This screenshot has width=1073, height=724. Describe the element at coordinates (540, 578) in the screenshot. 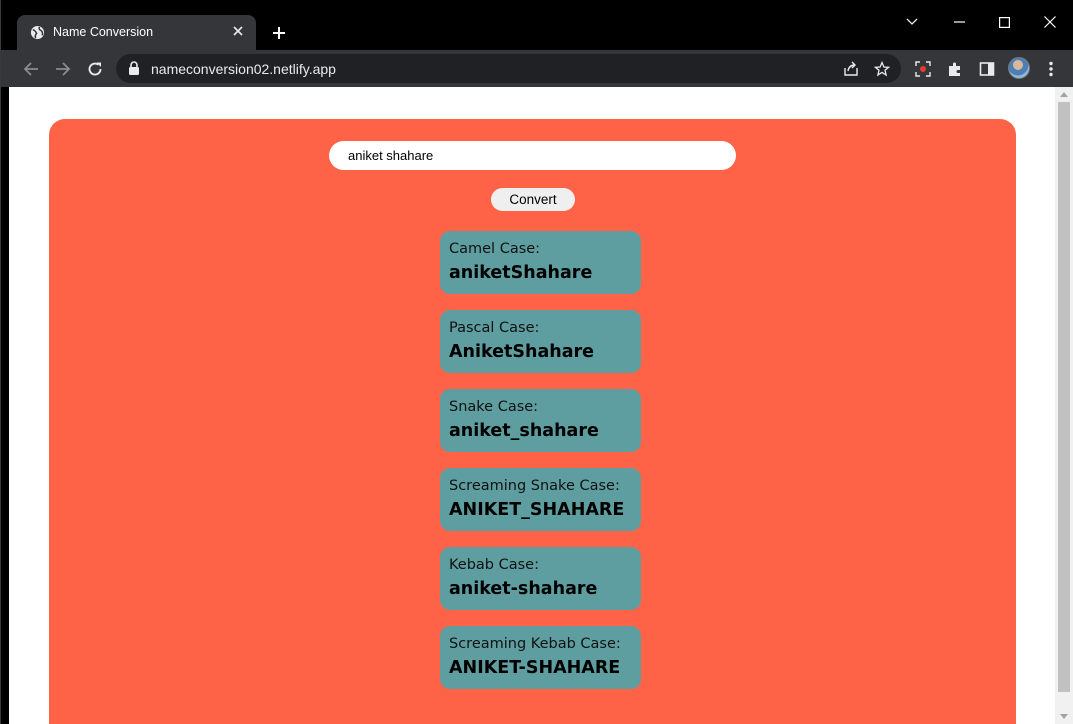

I see `result-kebab-case: Kebab Case: aniket-shahare` at that location.